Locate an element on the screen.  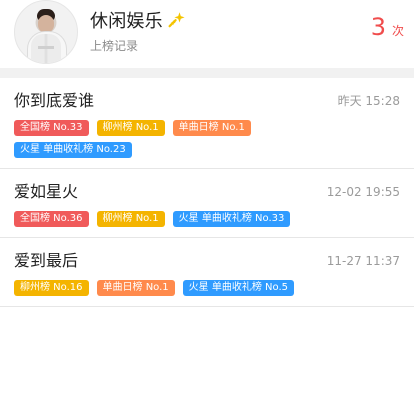
sparkle-icon is located at coordinates (177, 20).